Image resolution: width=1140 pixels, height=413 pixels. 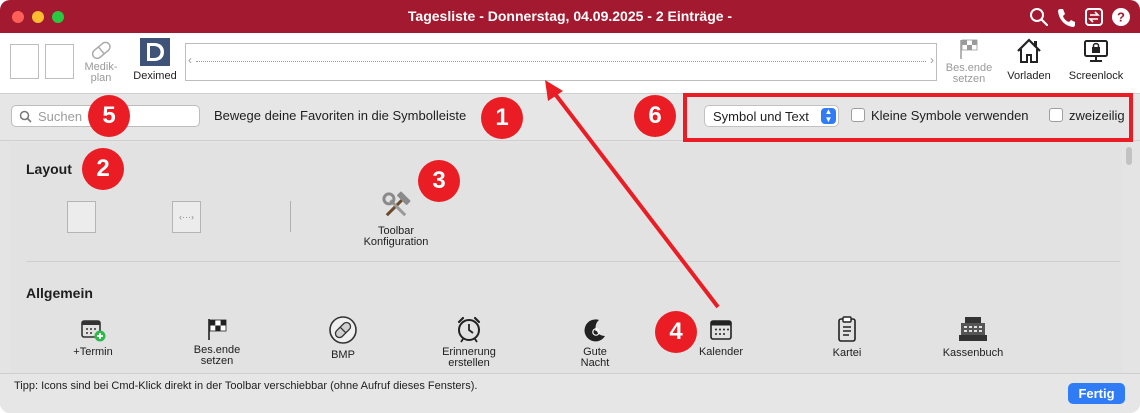 What do you see at coordinates (632, 194) in the screenshot?
I see `annotation-arrow` at bounding box center [632, 194].